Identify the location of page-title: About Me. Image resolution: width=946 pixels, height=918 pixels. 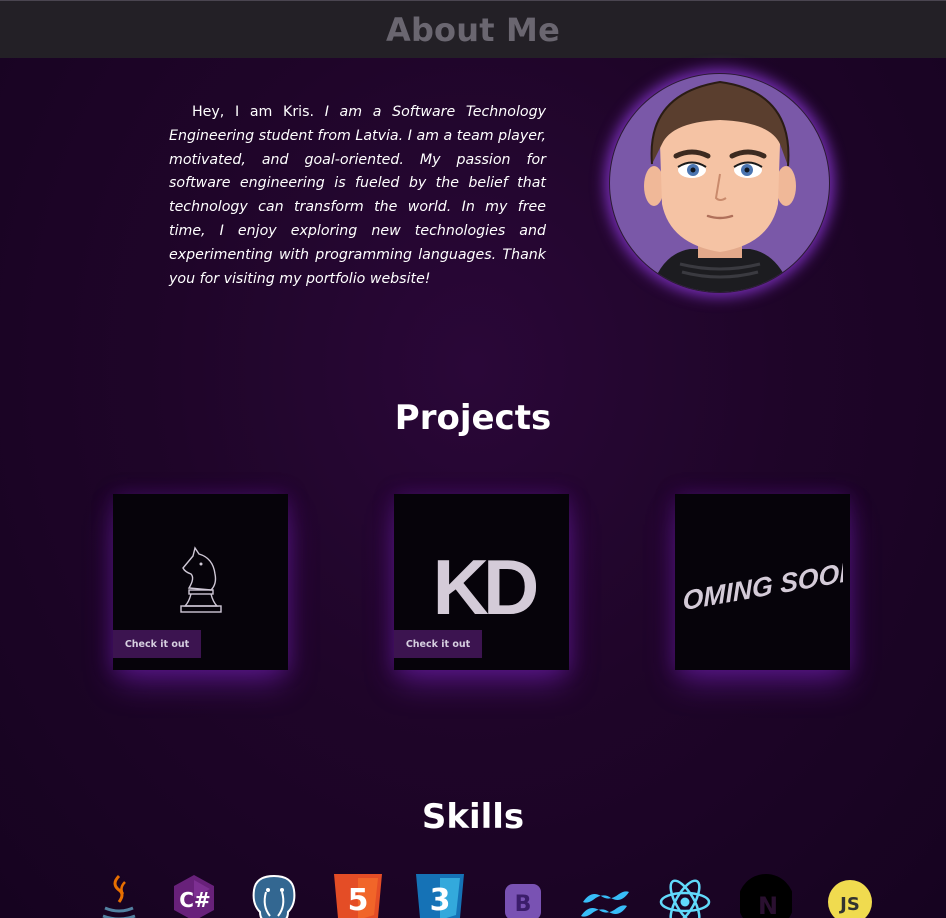
(473, 29).